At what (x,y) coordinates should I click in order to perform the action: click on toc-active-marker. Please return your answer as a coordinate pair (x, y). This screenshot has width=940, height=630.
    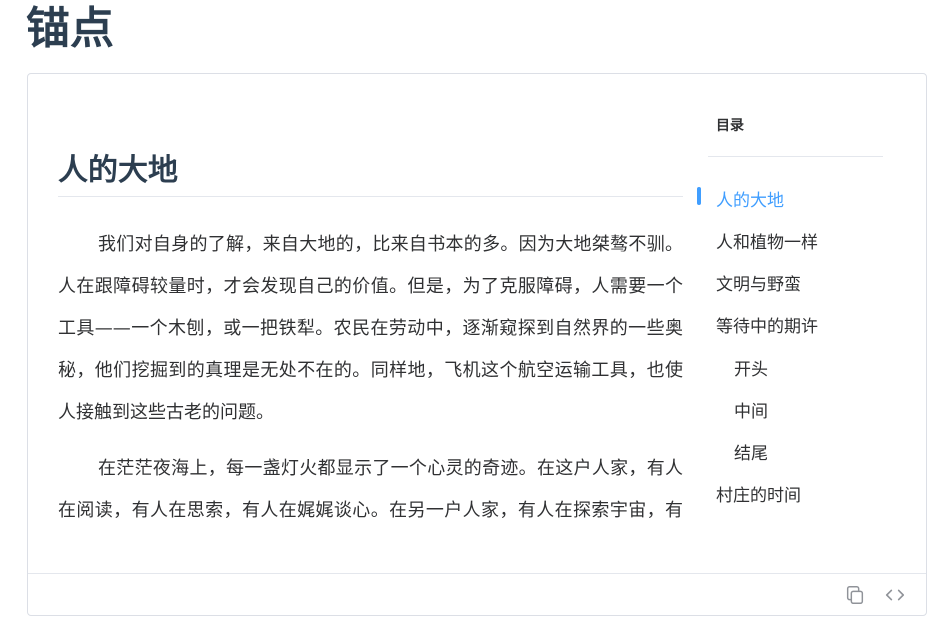
    Looking at the image, I should click on (699, 196).